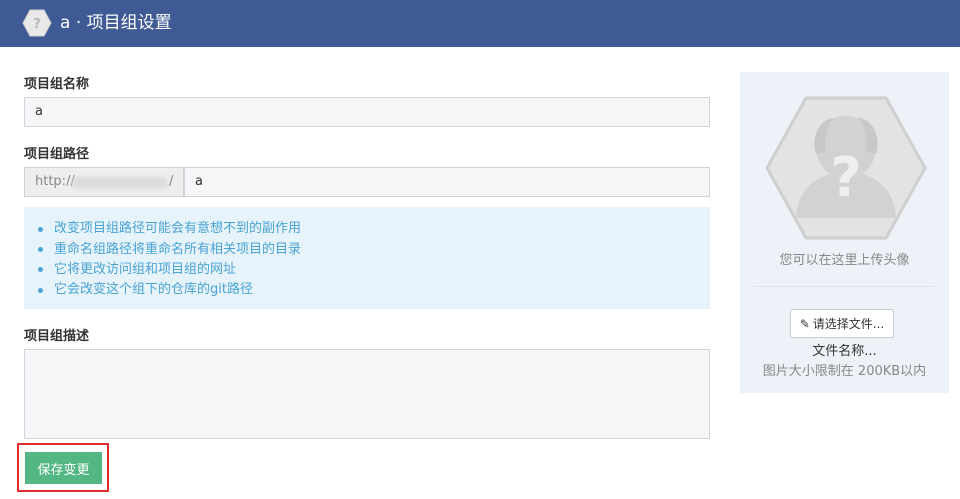 The height and width of the screenshot is (499, 960). What do you see at coordinates (844, 371) in the screenshot?
I see `file-size-limit-text: 图片大小限制在 200KB以内` at bounding box center [844, 371].